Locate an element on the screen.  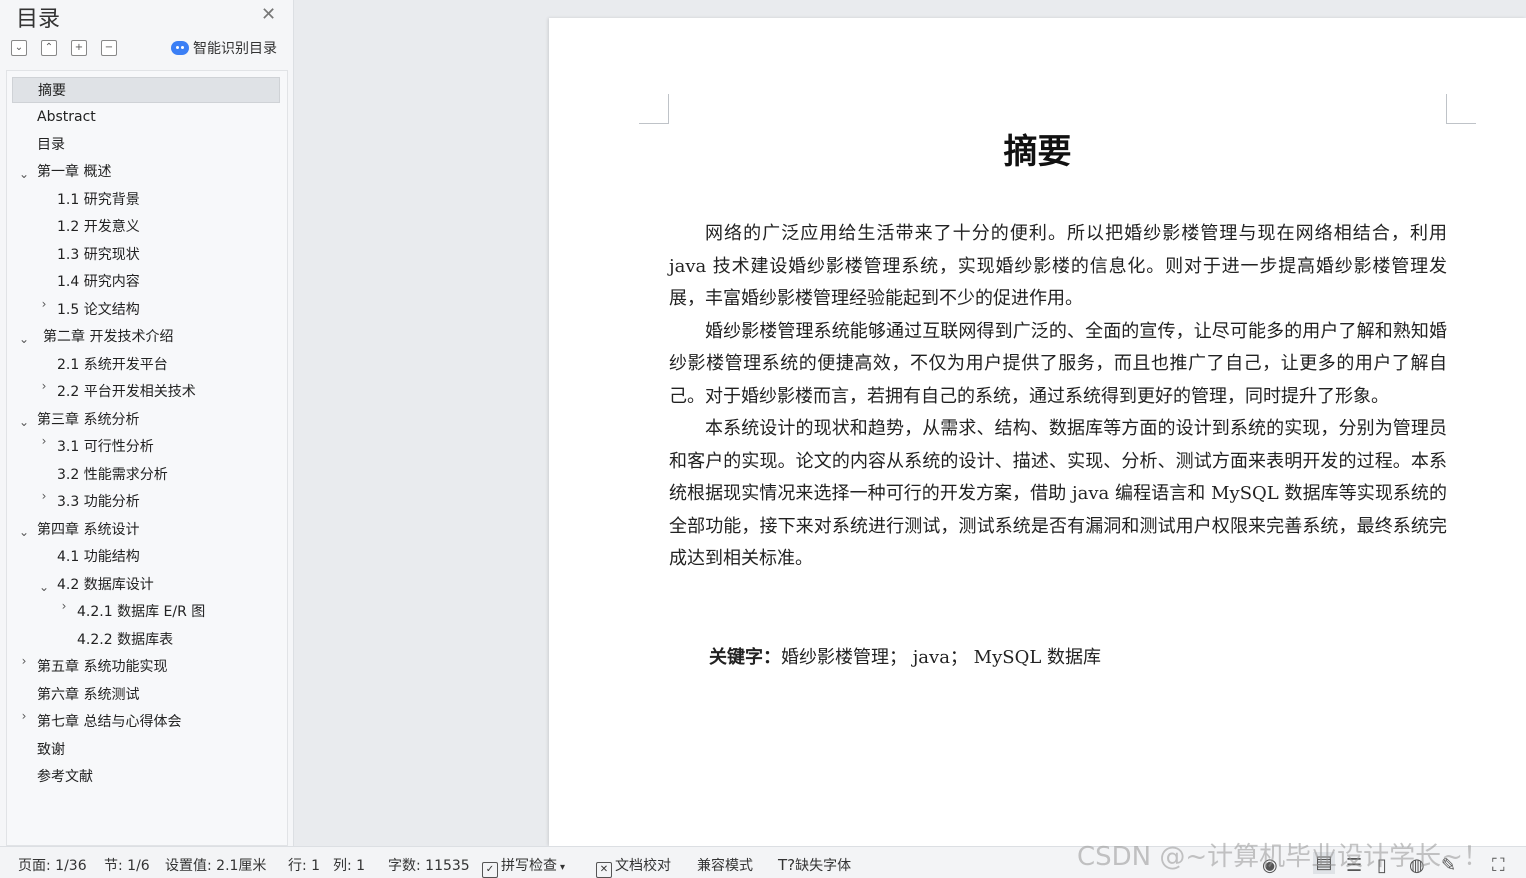
spell-check-label: 拼写检查 is located at coordinates (529, 866).